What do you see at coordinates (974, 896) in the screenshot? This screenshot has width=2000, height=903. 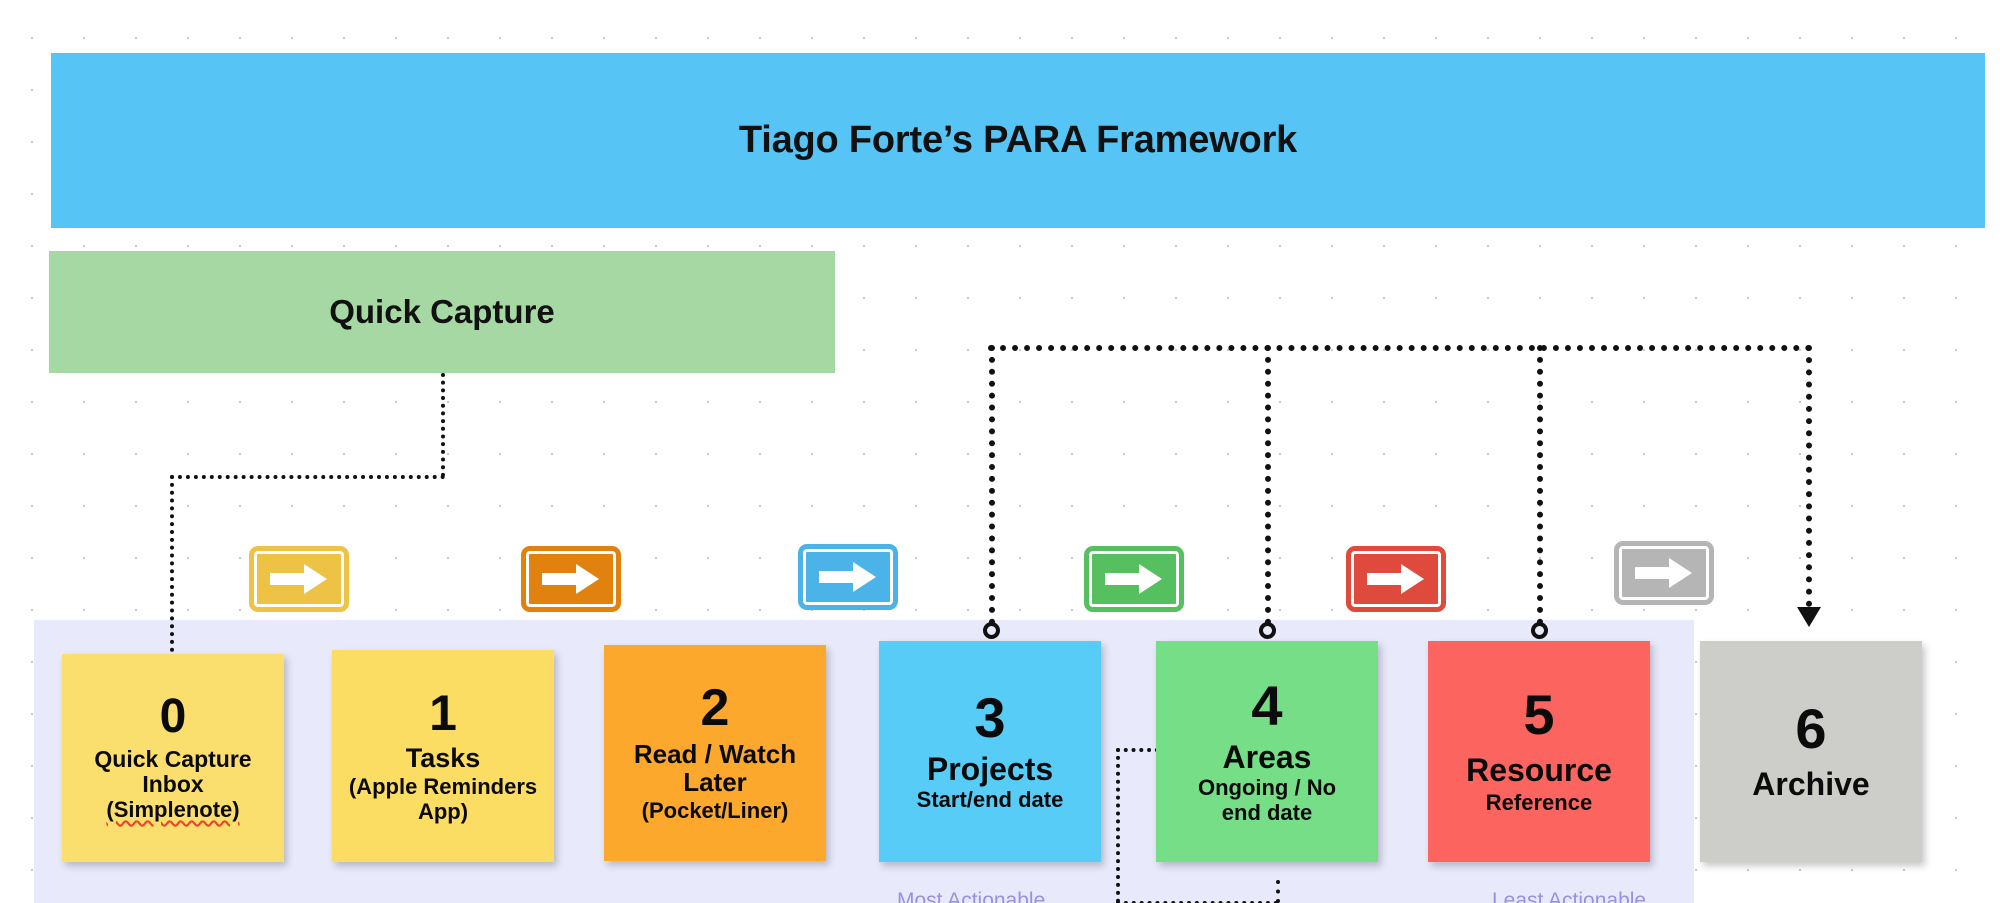 I see `label-most-actionable: Most Actionable.` at bounding box center [974, 896].